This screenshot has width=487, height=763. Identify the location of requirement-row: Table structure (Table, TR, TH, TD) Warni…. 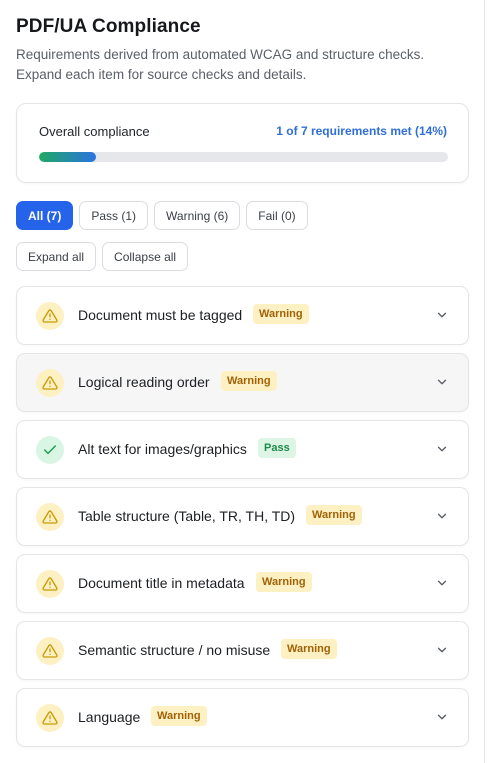
(242, 516).